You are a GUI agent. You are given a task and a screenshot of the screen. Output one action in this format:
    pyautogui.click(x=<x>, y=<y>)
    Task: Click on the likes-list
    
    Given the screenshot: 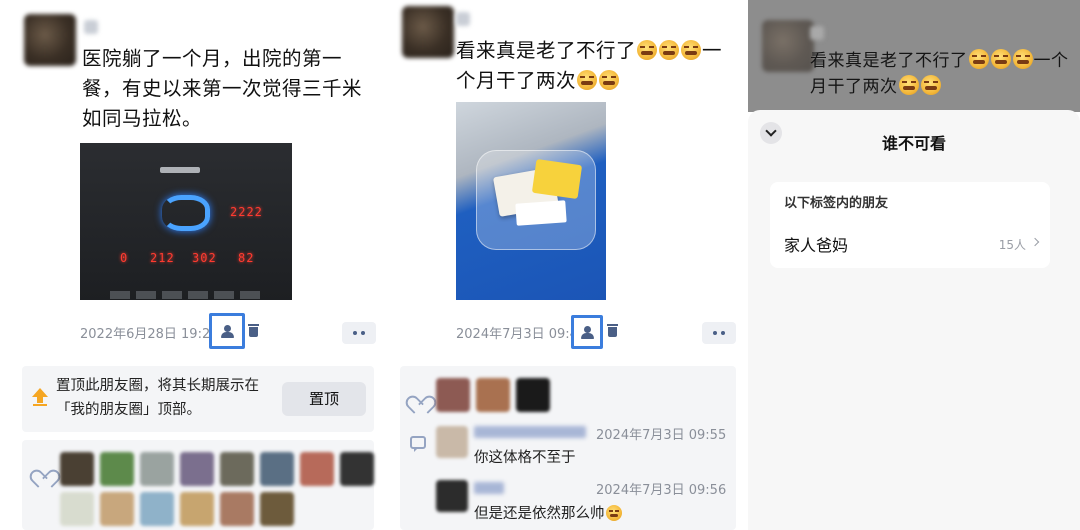 What is the action you would take?
    pyautogui.click(x=198, y=485)
    